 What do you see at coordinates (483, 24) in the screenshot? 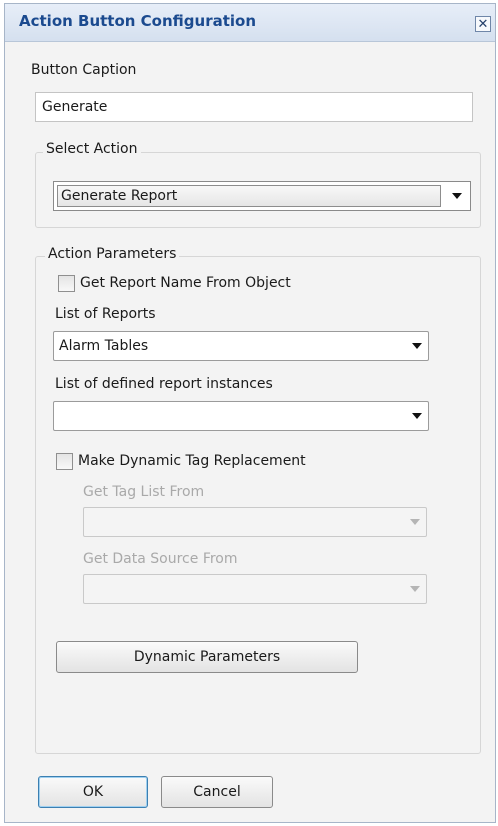
I see `close-icon: ✕` at bounding box center [483, 24].